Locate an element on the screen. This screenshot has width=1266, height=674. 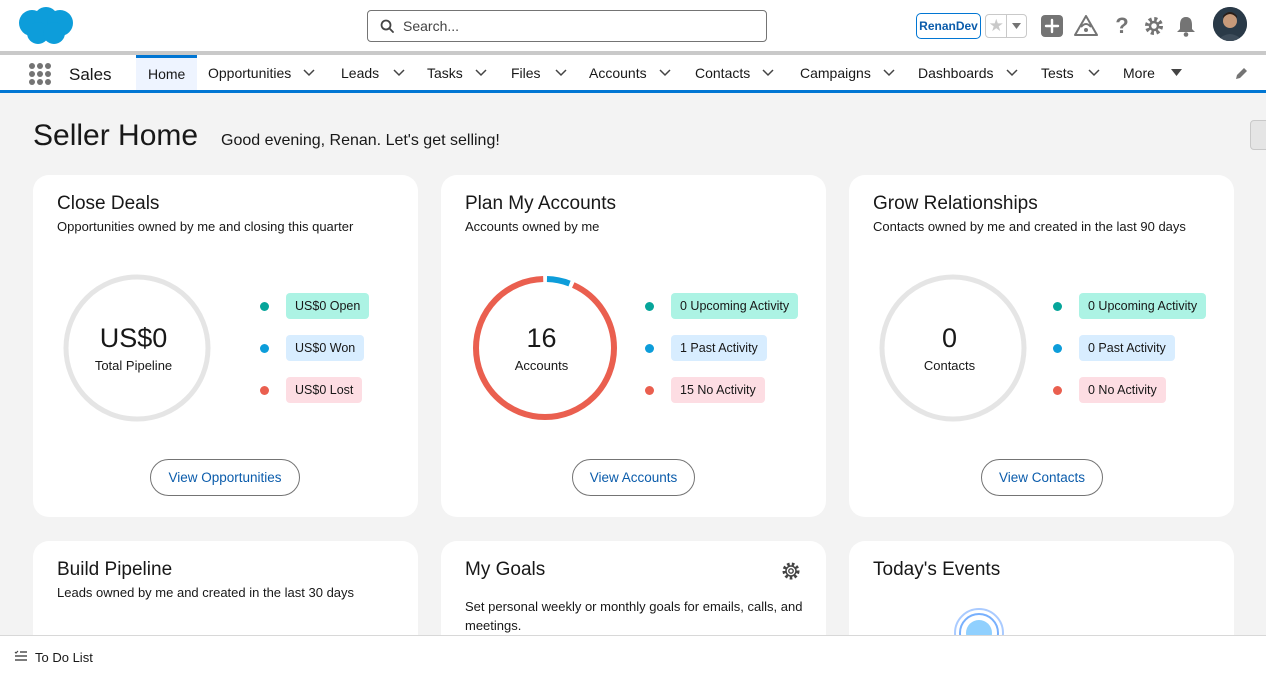
page-title: Seller Home is located at coordinates (116, 135).